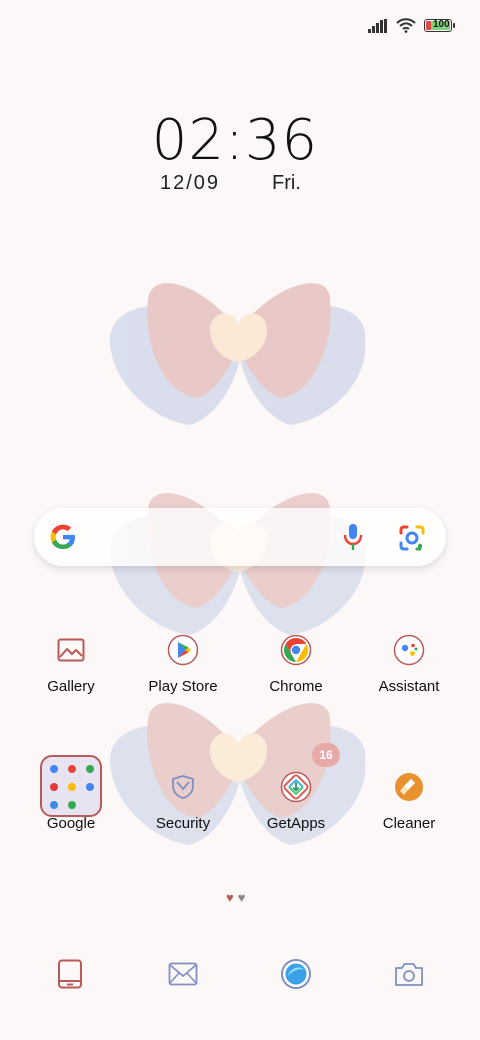 This screenshot has height=1040, width=480. I want to click on security-icon, so click(183, 787).